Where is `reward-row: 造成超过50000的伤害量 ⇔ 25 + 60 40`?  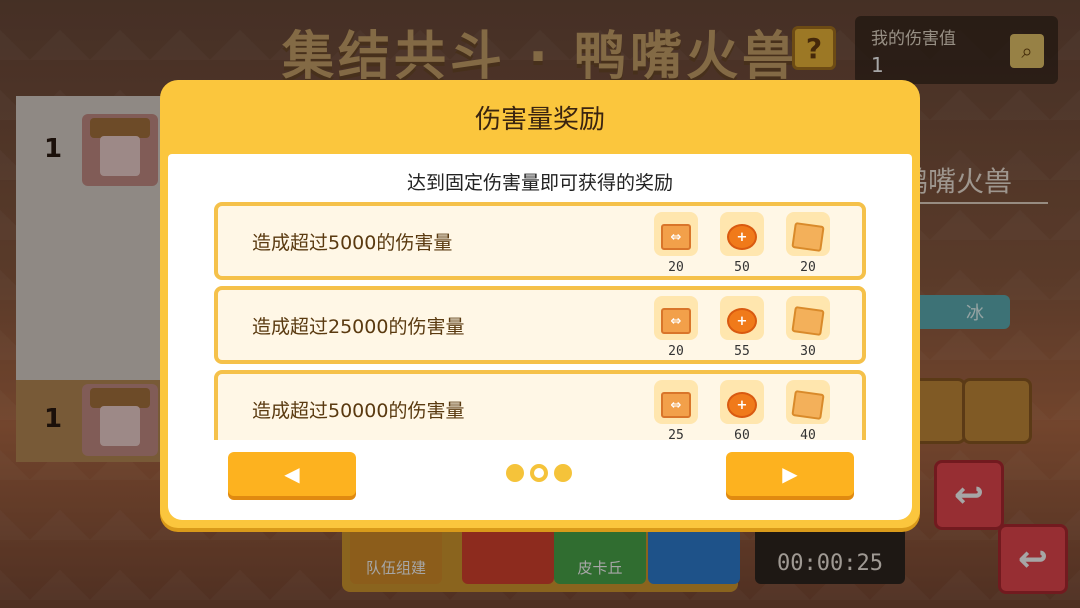 reward-row: 造成超过50000的伤害量 ⇔ 25 + 60 40 is located at coordinates (540, 405).